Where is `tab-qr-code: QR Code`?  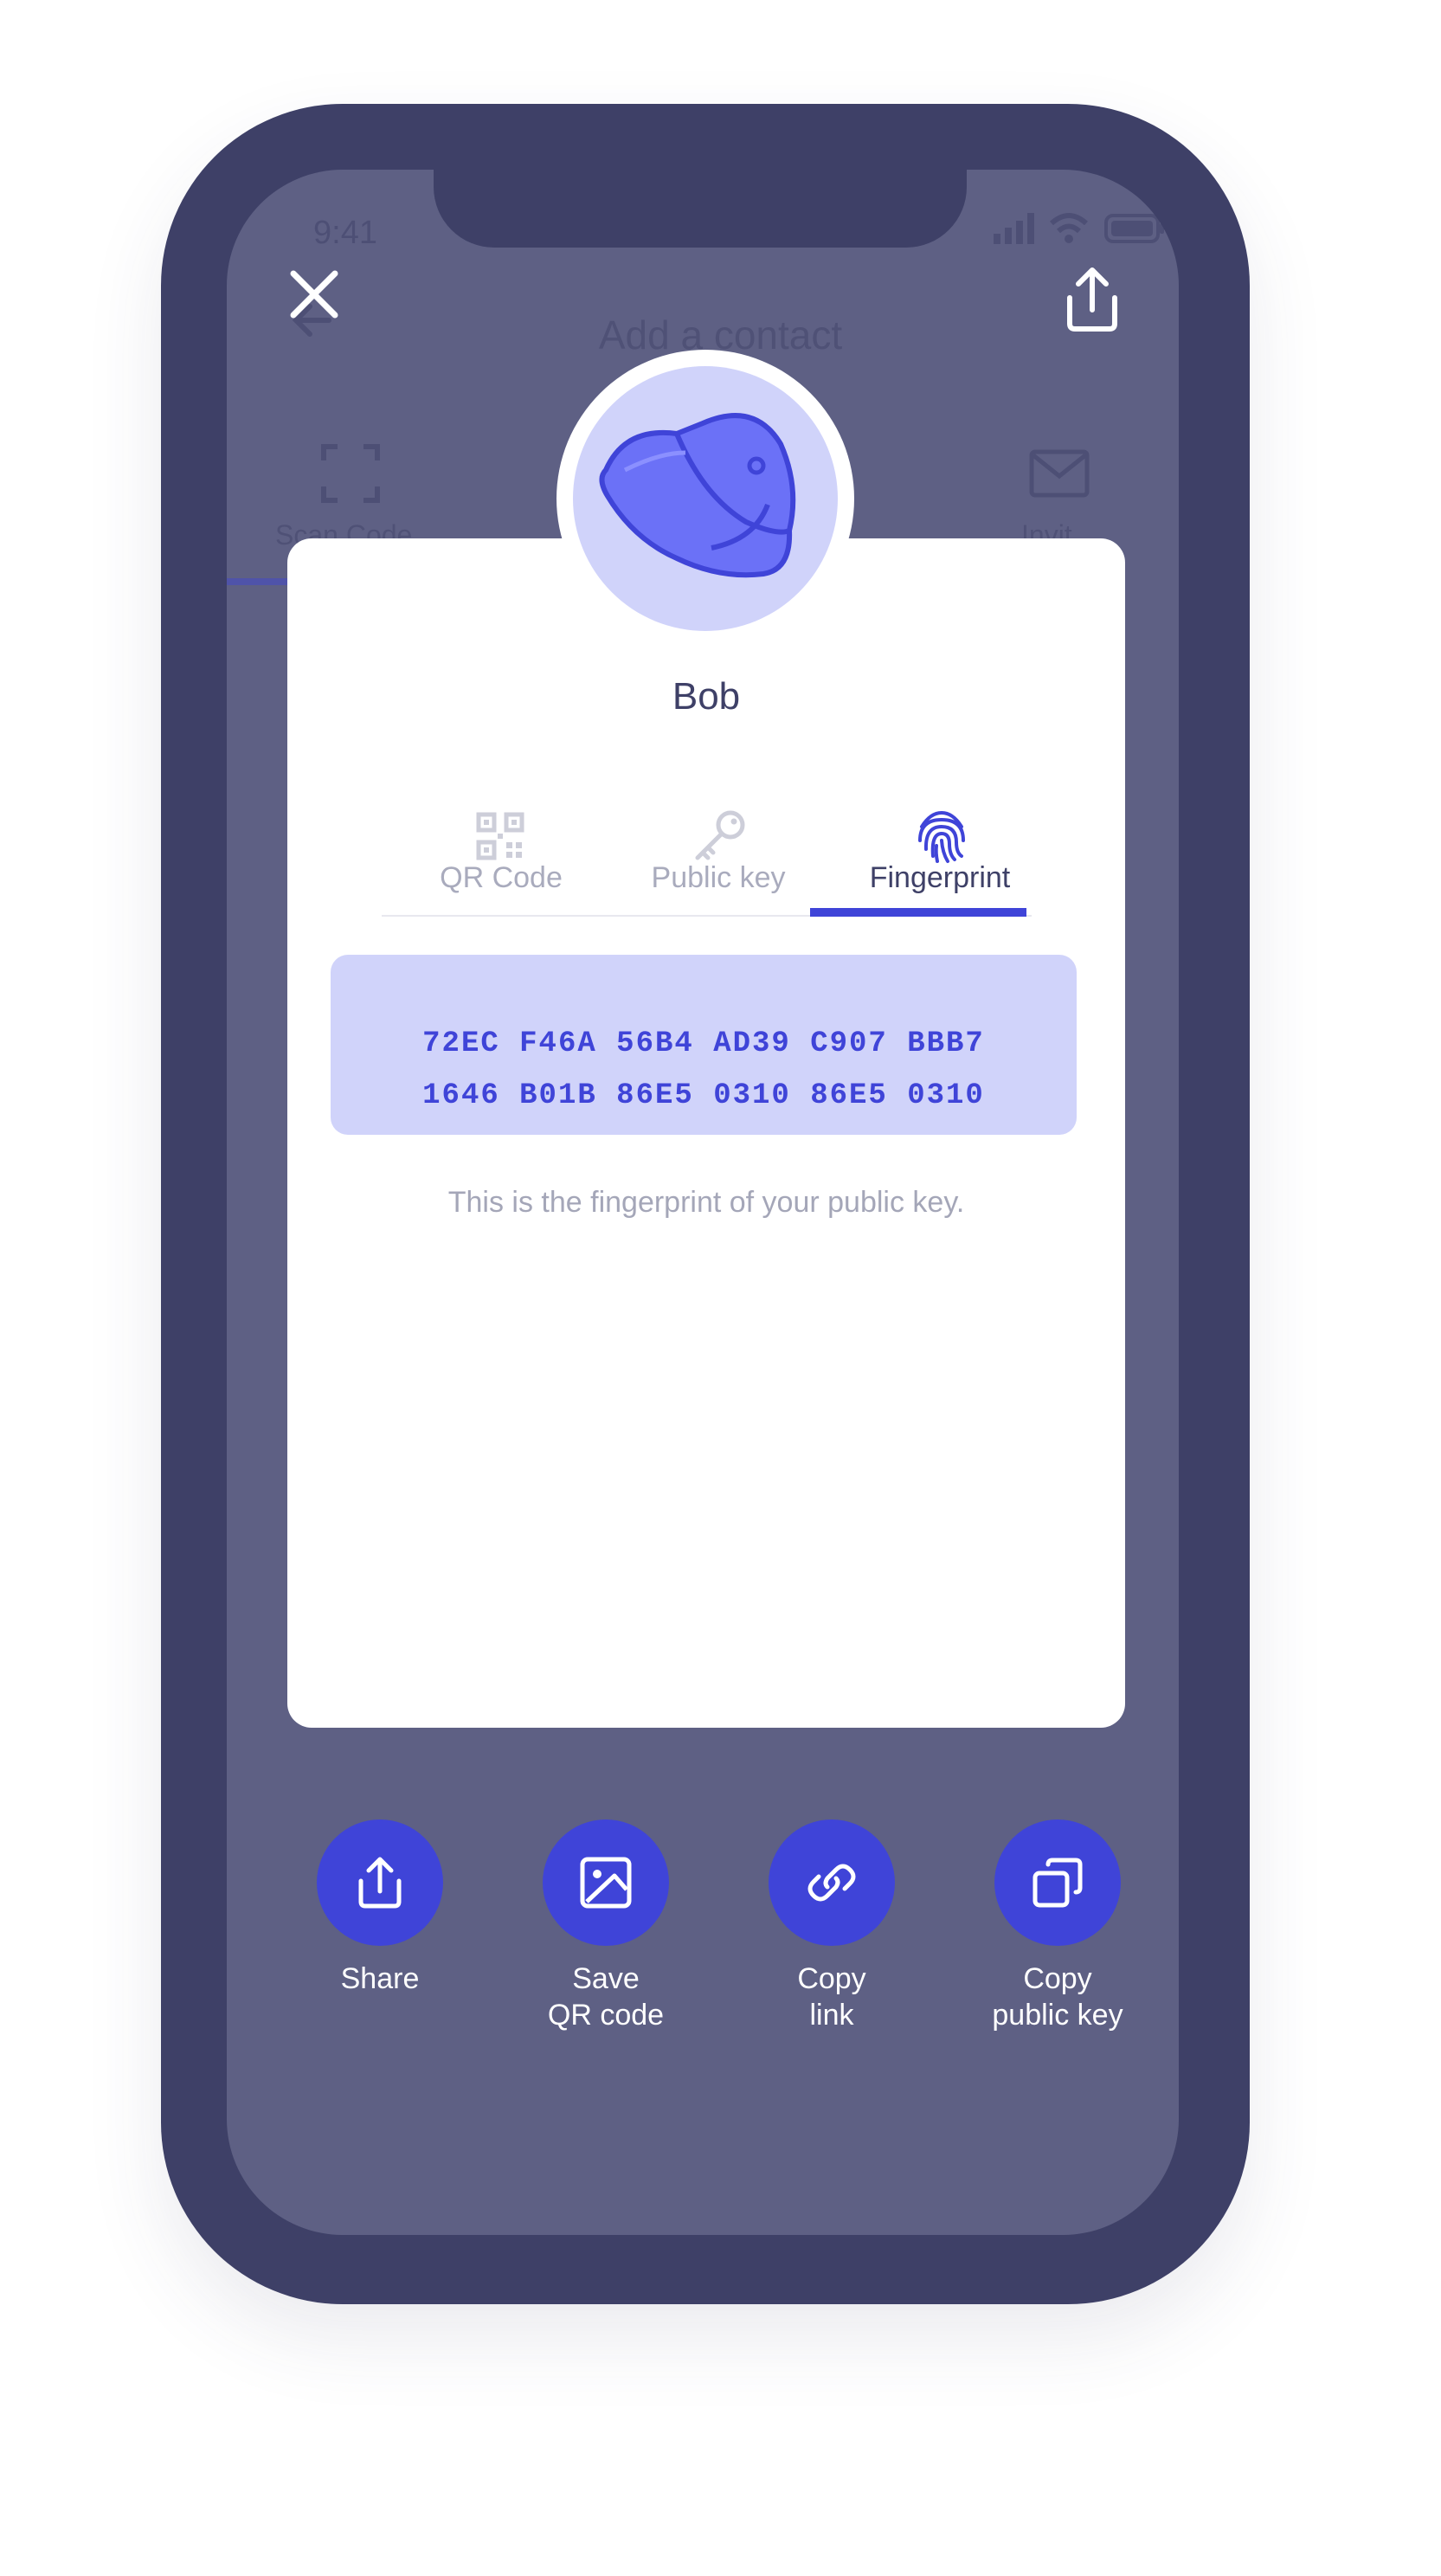
tab-qr-code: QR Code is located at coordinates (501, 878).